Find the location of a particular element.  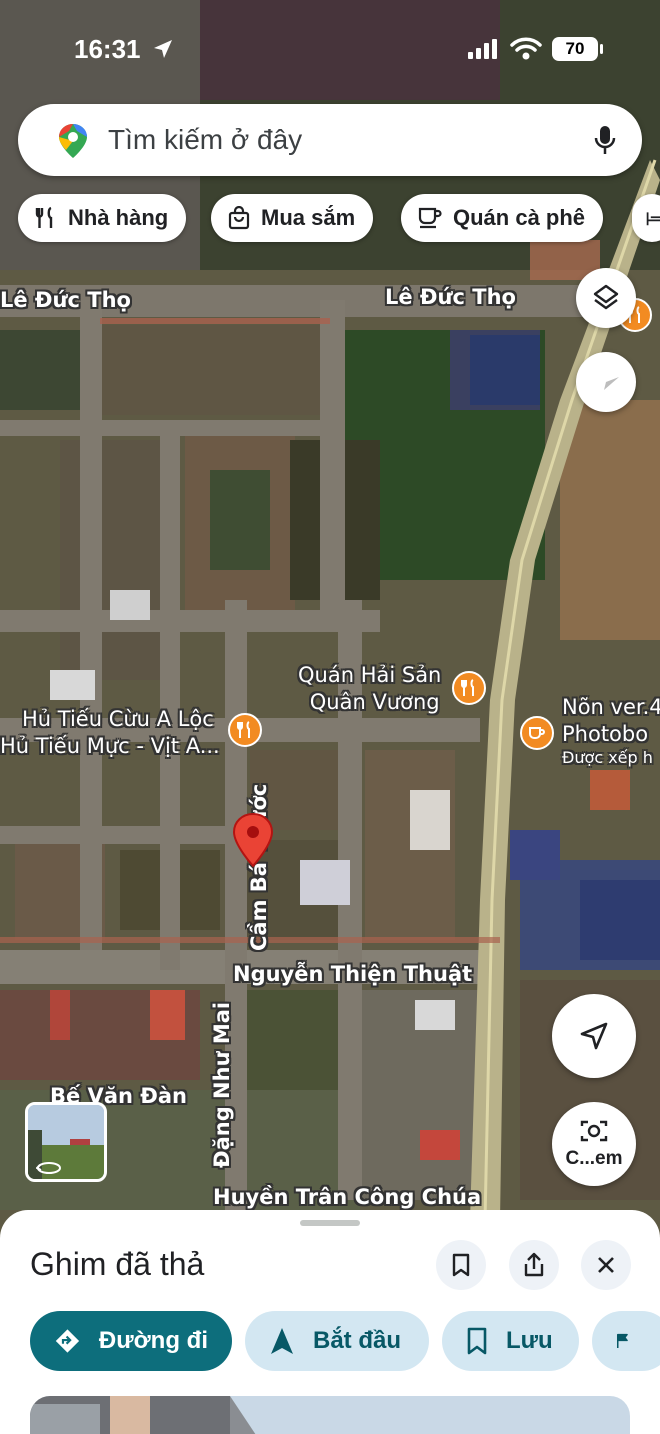

directions-icon is located at coordinates (67, 1341).